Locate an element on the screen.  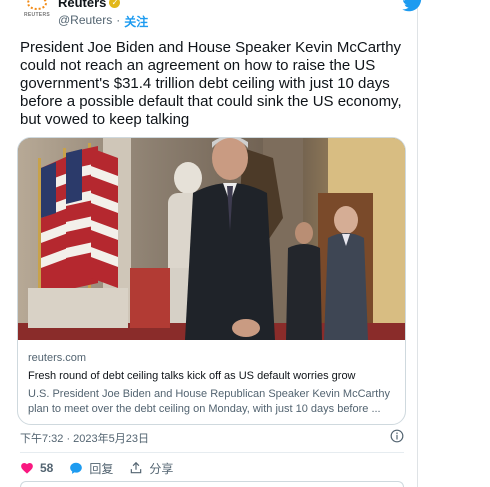
tweet-timestamp: 下午7:32 · 2023年5月23日 is located at coordinates (84, 439).